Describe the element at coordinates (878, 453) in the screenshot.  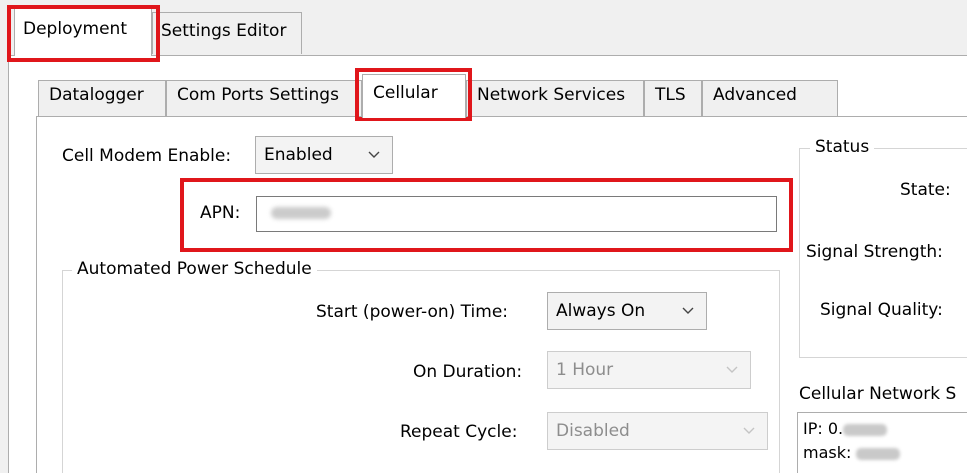
I see `mask-value-redacted` at that location.